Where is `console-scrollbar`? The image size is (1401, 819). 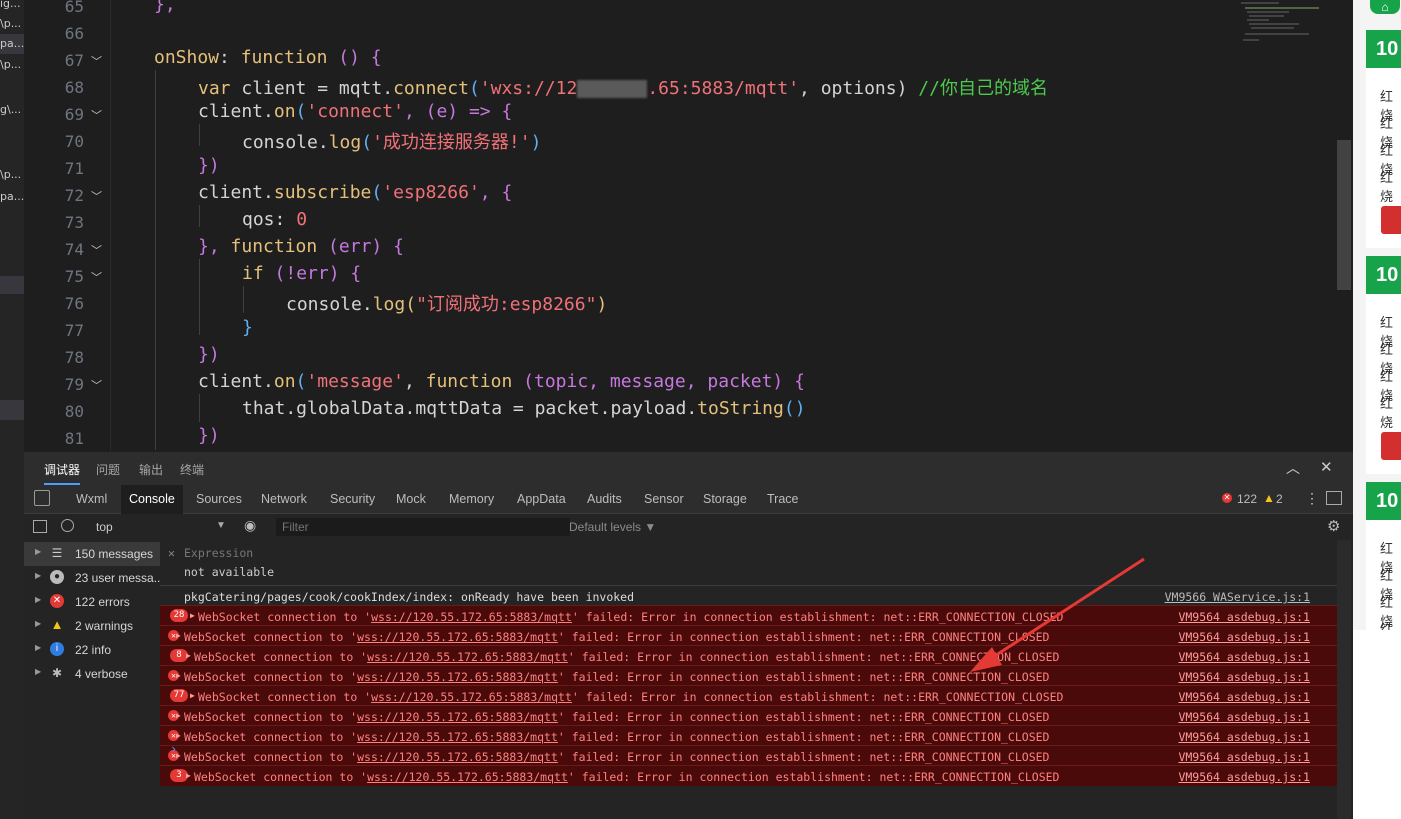 console-scrollbar is located at coordinates (1344, 679).